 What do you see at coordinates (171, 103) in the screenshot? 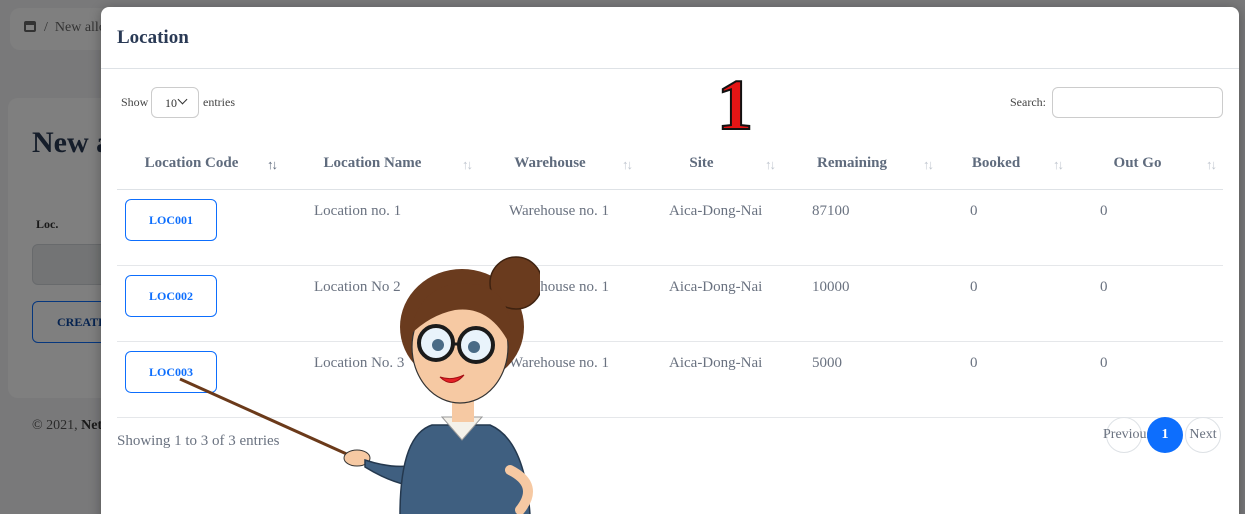
I see `entries-value: 10` at bounding box center [171, 103].